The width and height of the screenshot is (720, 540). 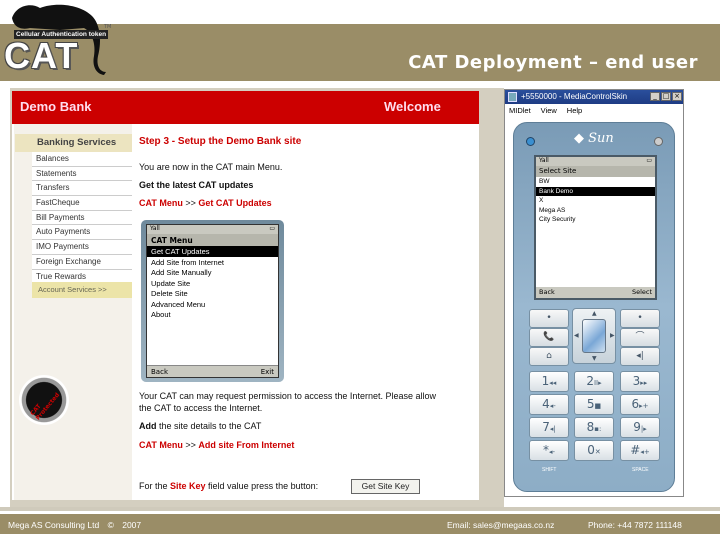 I want to click on site-list-item: BW, so click(x=595, y=182).